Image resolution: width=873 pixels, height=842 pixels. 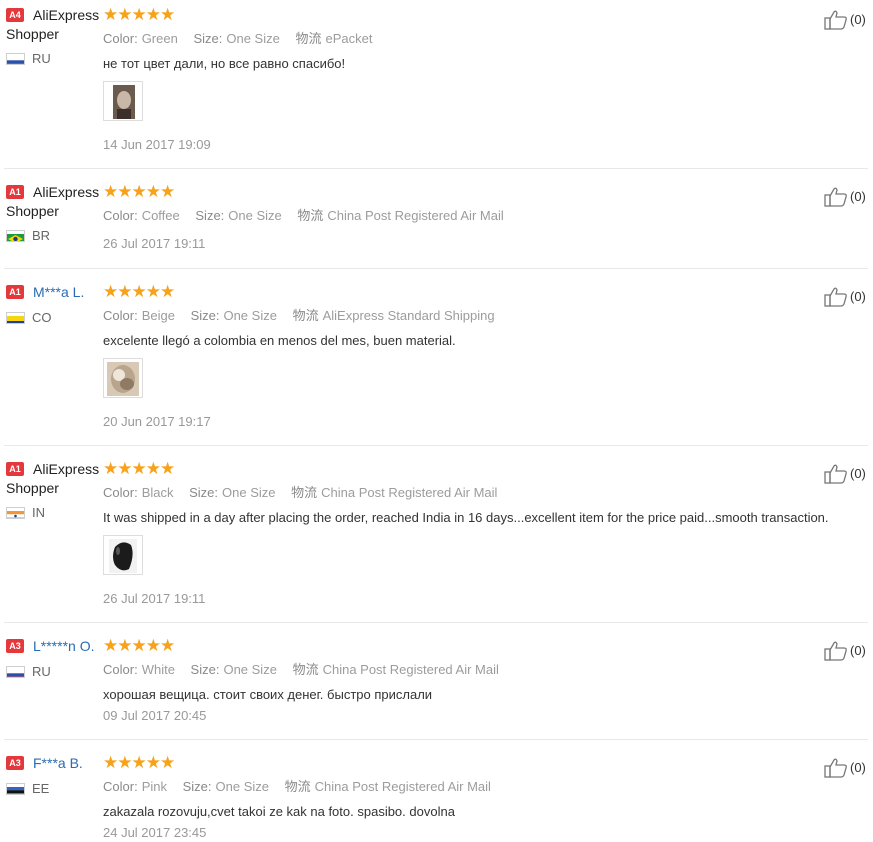 What do you see at coordinates (15, 763) in the screenshot?
I see `buyer-level-badge: A3` at bounding box center [15, 763].